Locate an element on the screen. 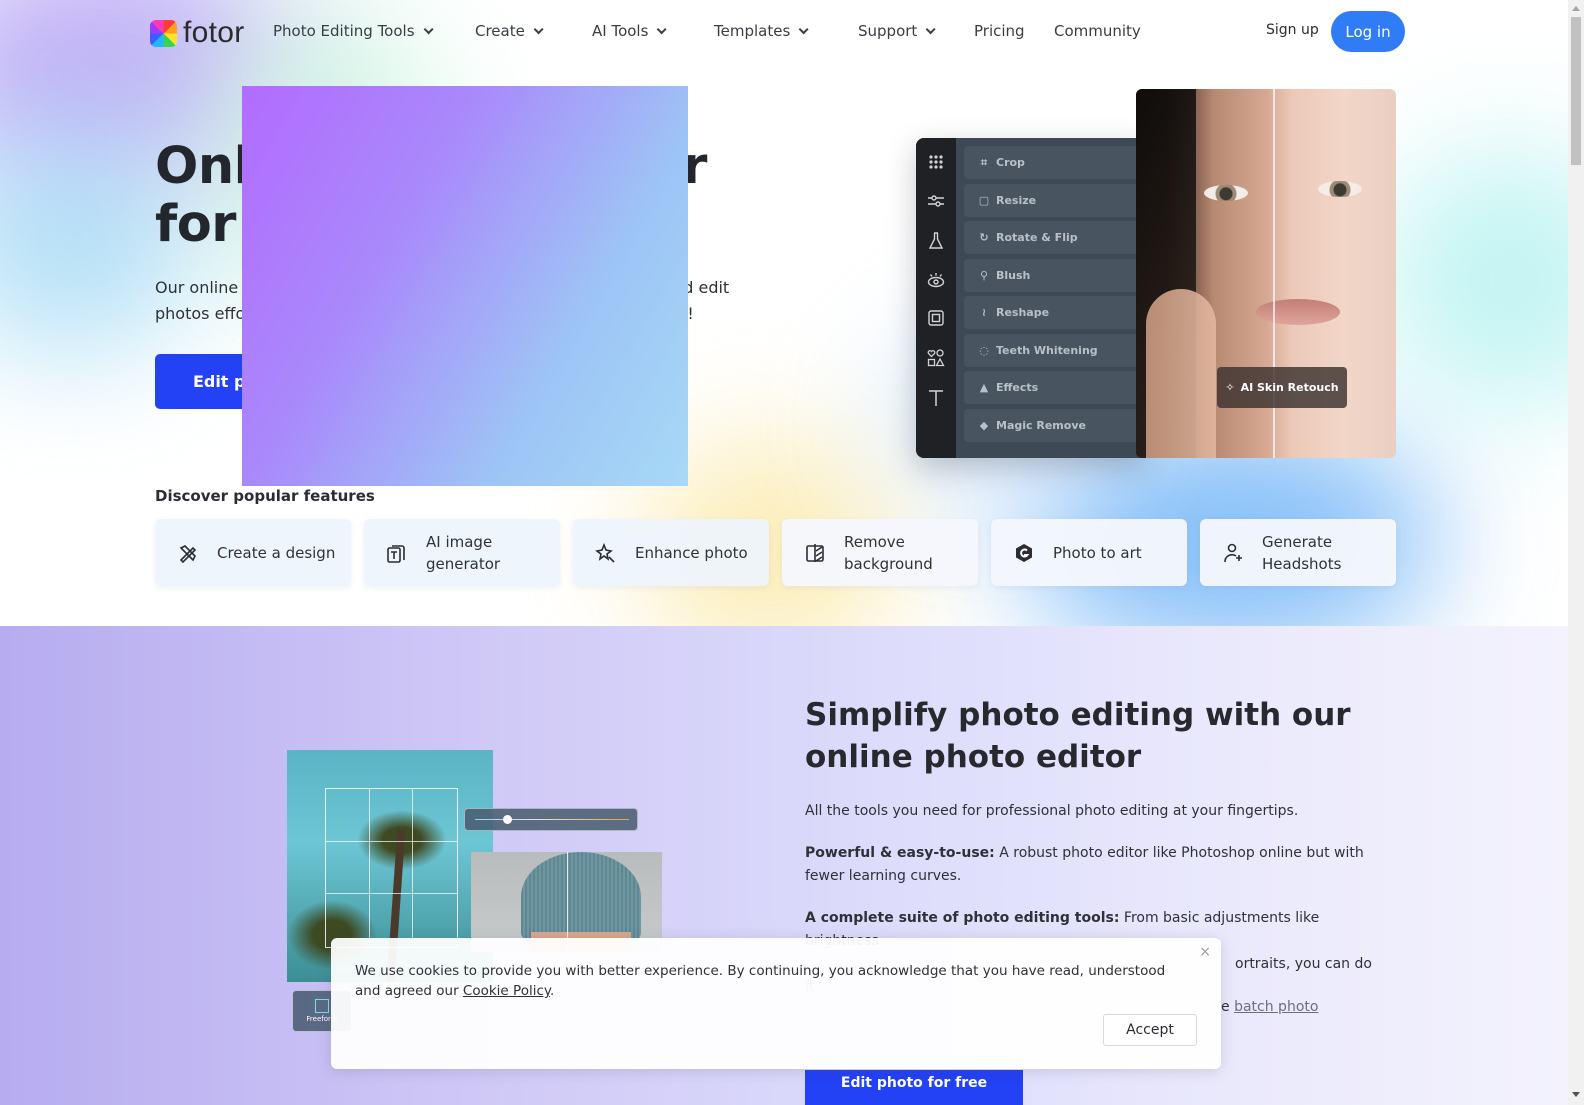 The height and width of the screenshot is (1105, 1584). grid-icon is located at coordinates (936, 164).